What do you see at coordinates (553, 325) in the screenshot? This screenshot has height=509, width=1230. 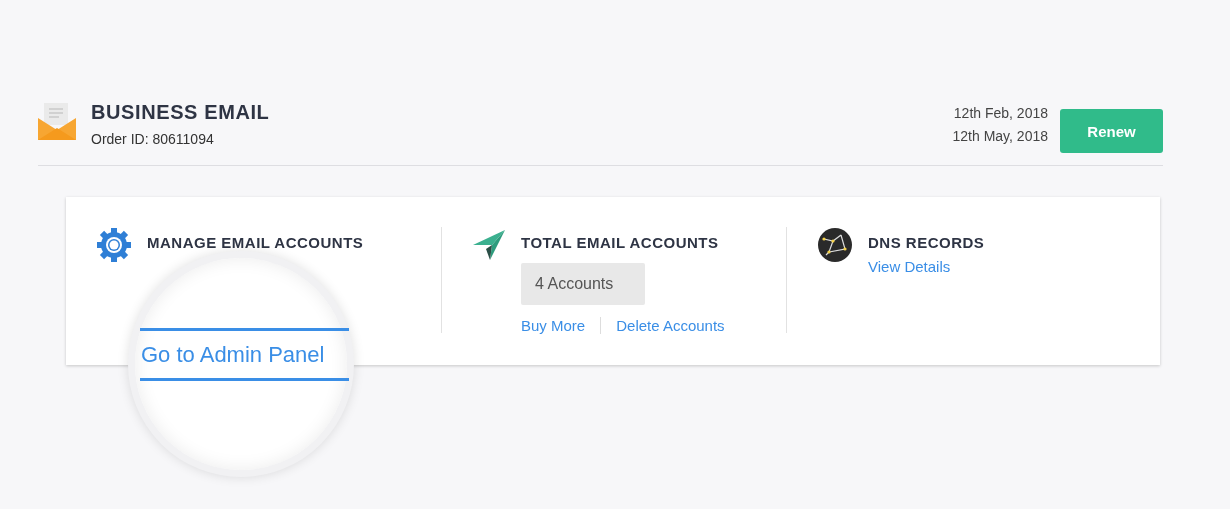 I see `link: Buy More` at bounding box center [553, 325].